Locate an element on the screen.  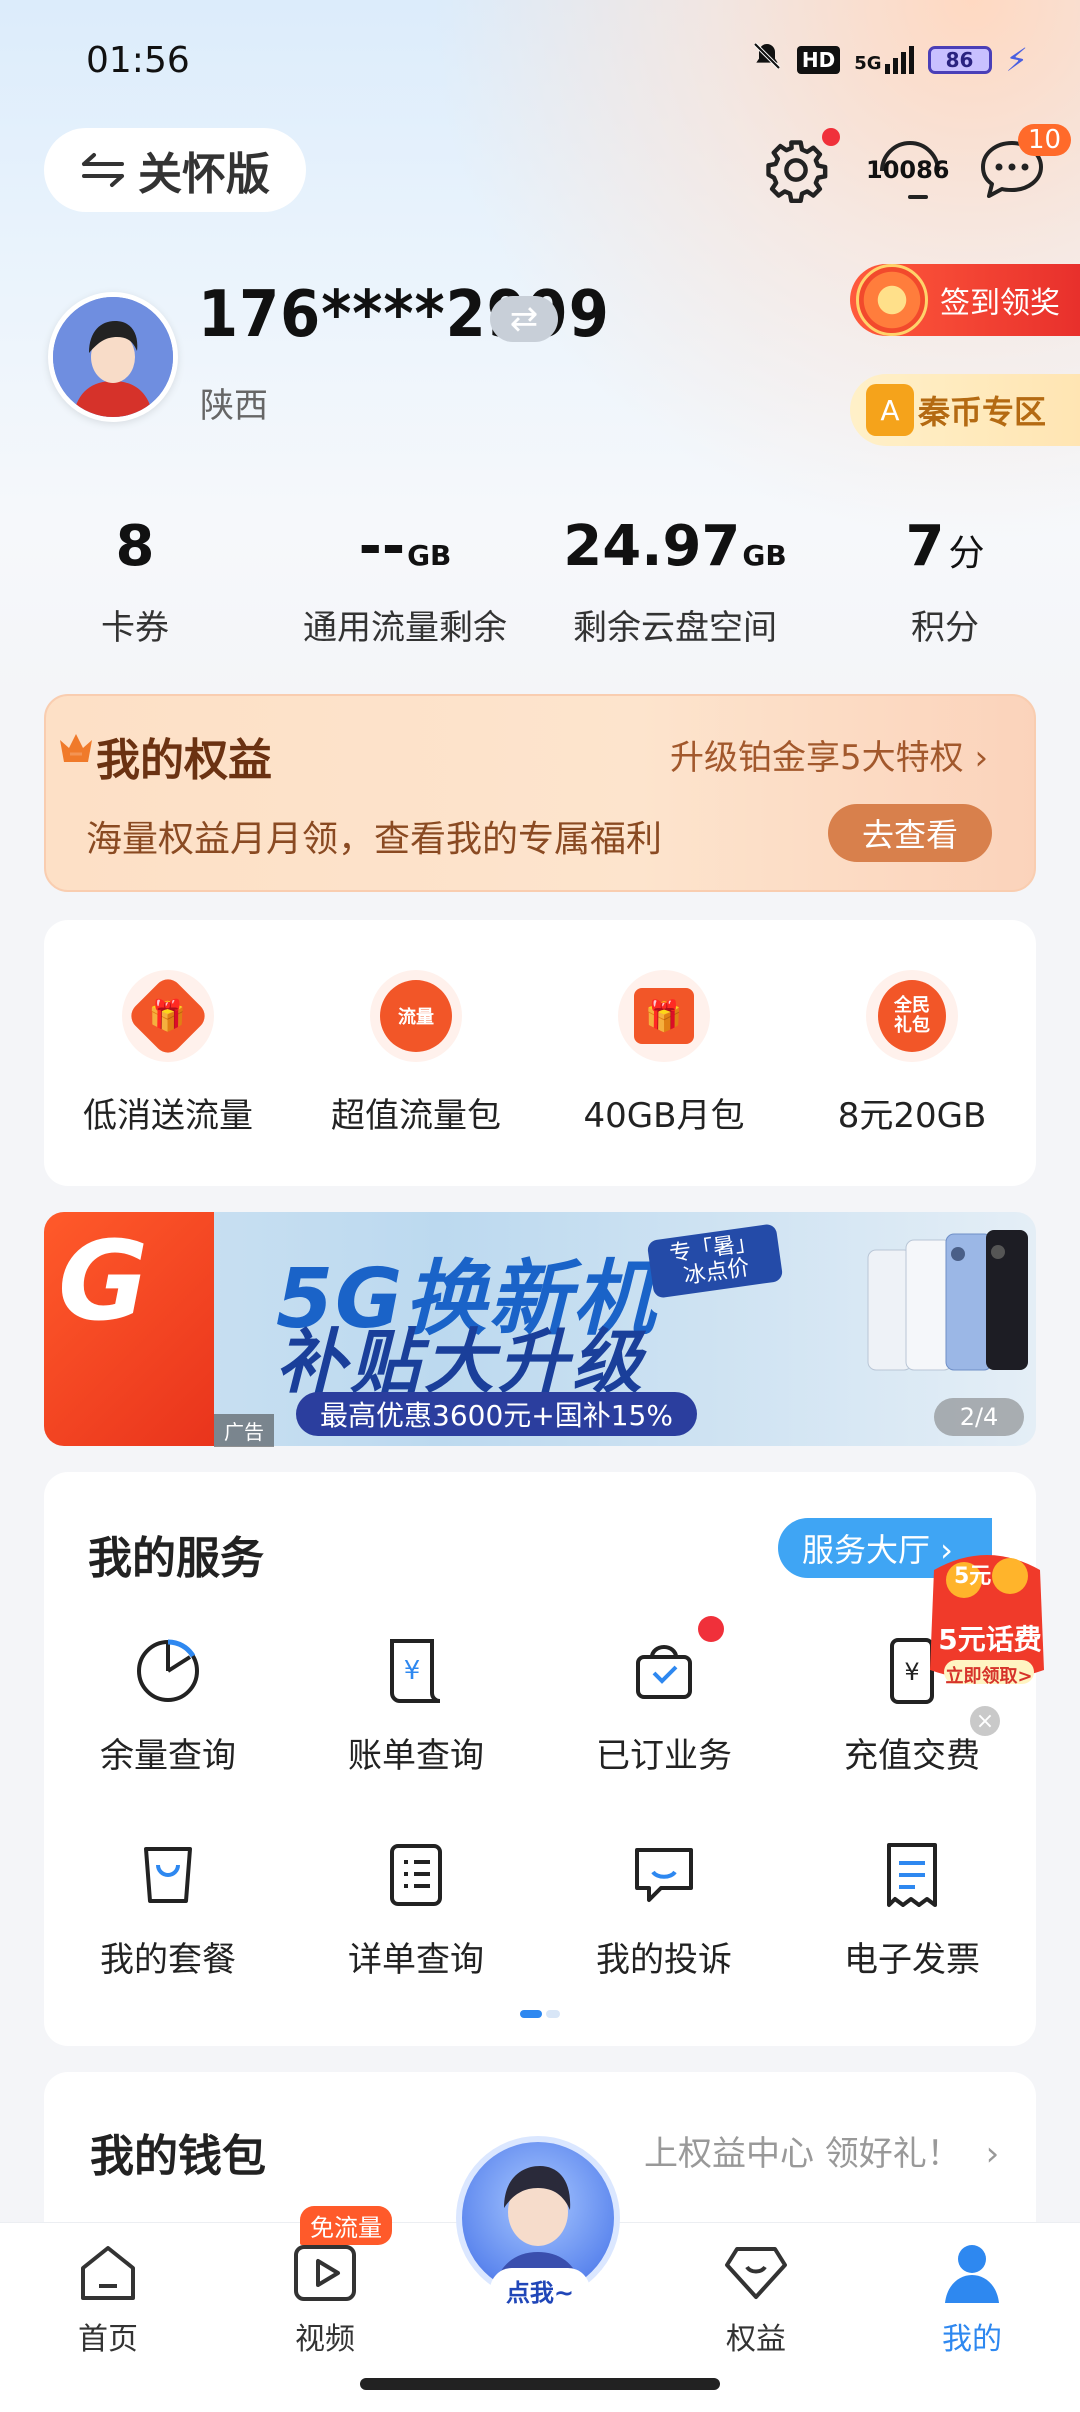
play-video-icon is located at coordinates (325, 2273).